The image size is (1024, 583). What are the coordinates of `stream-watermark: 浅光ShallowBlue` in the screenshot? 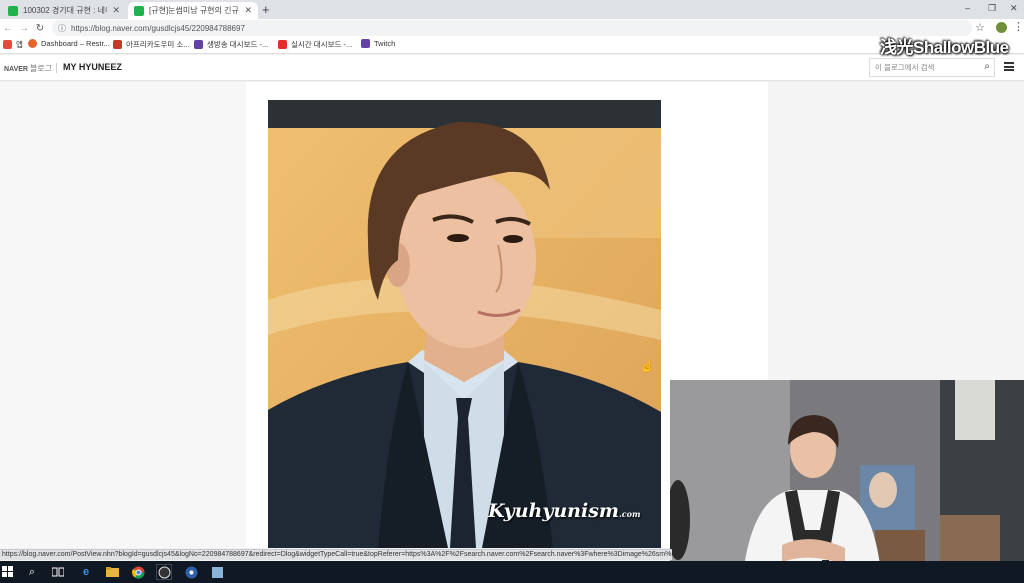 It's located at (944, 47).